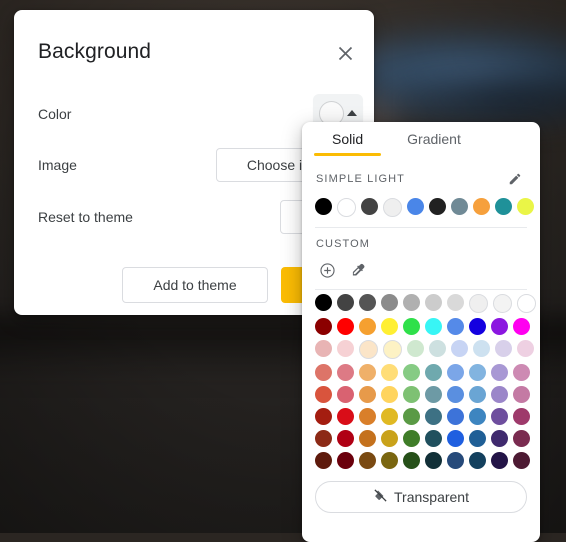 Image resolution: width=566 pixels, height=542 pixels. I want to click on custom-section-title: CUSTOM, so click(343, 244).